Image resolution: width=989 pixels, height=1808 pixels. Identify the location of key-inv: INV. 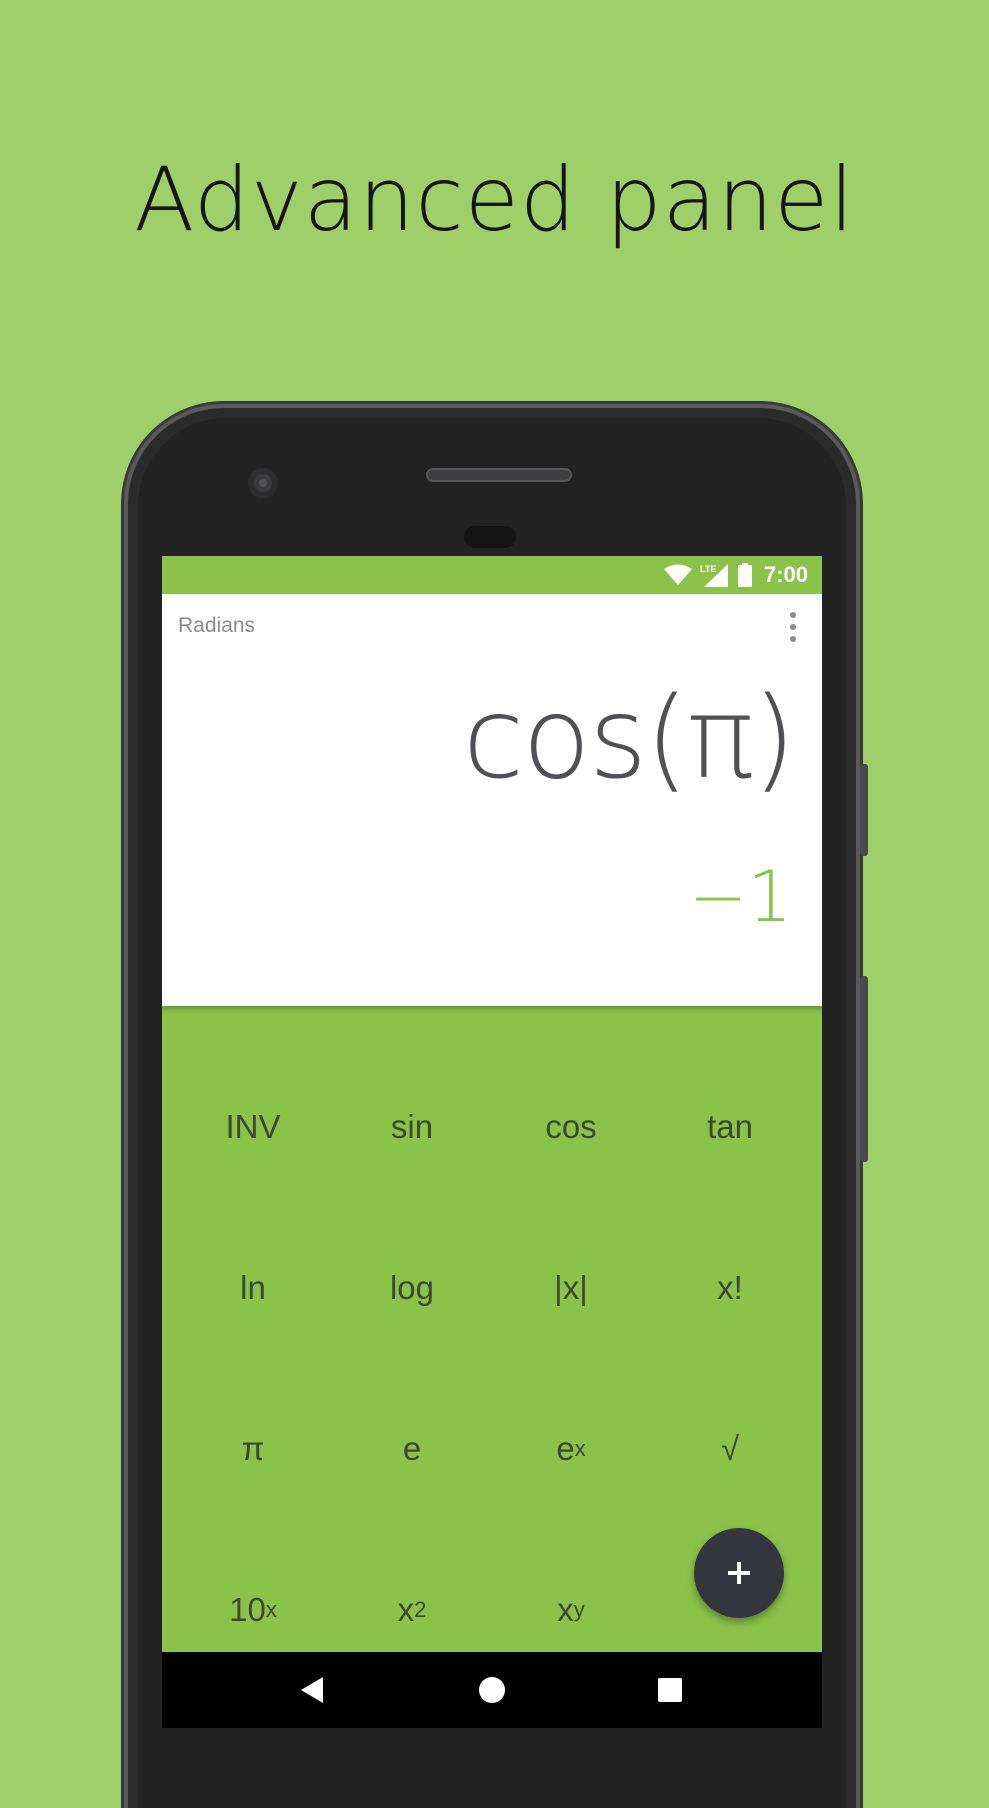
(253, 1127).